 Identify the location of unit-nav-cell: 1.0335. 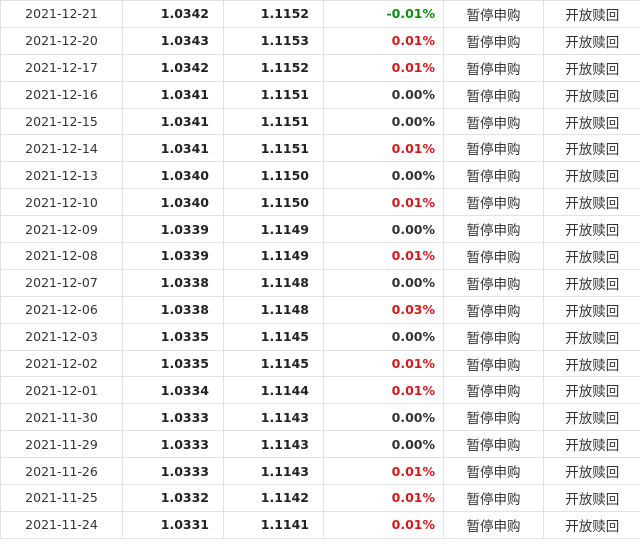
(173, 364).